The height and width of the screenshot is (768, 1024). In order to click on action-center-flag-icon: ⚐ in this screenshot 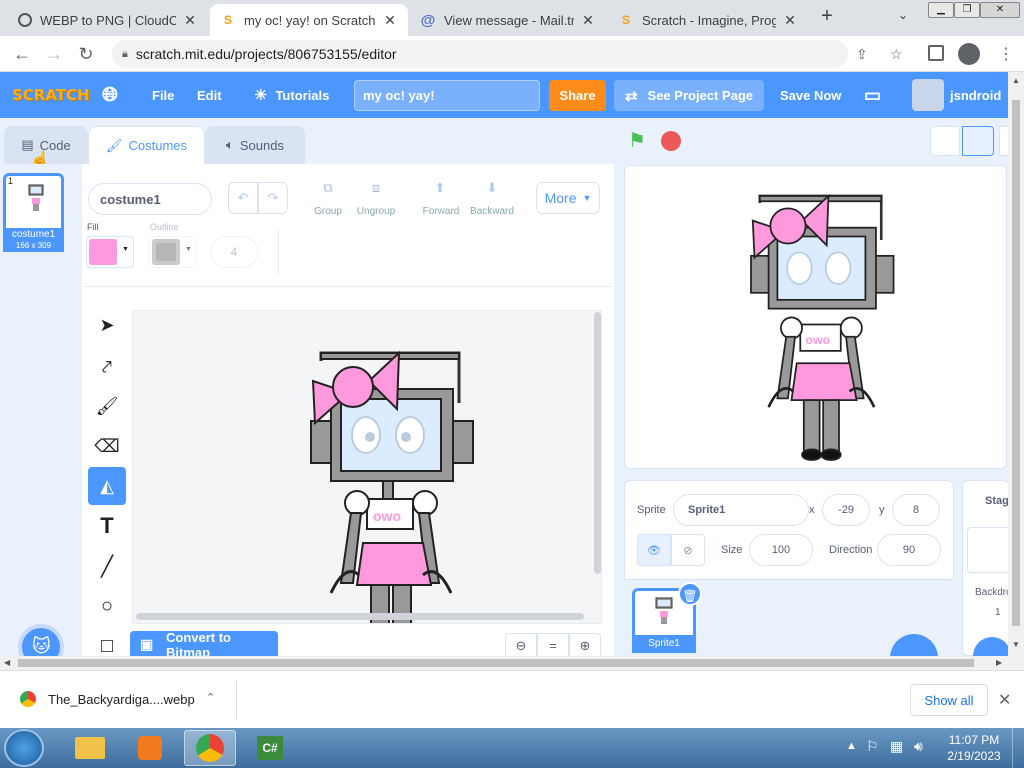, I will do `click(872, 746)`.